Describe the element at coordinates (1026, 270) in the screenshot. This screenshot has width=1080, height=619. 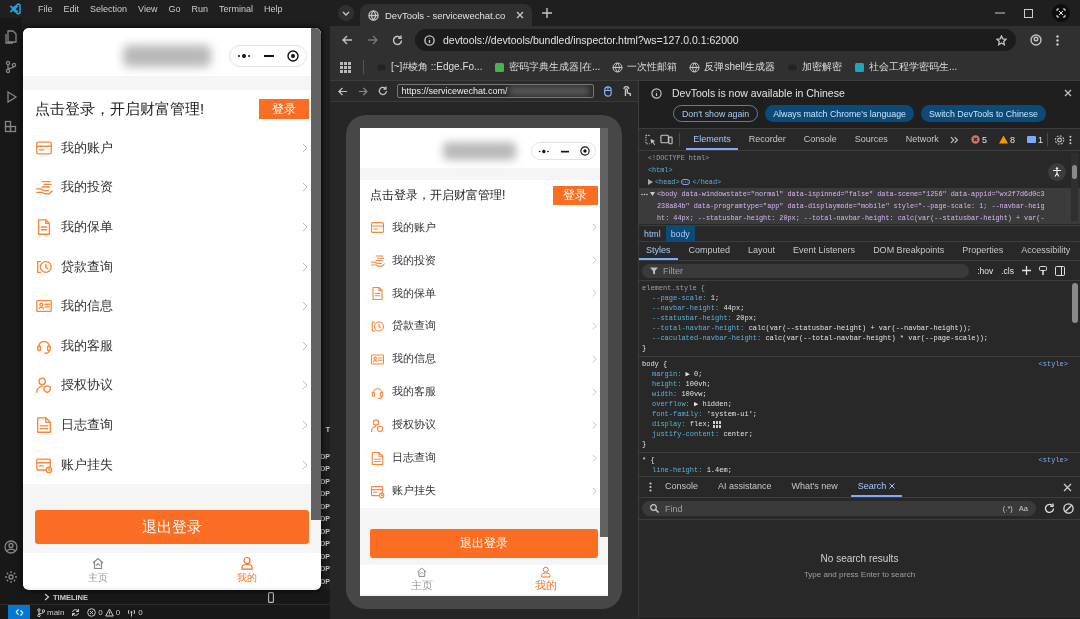
I see `add-icon` at that location.